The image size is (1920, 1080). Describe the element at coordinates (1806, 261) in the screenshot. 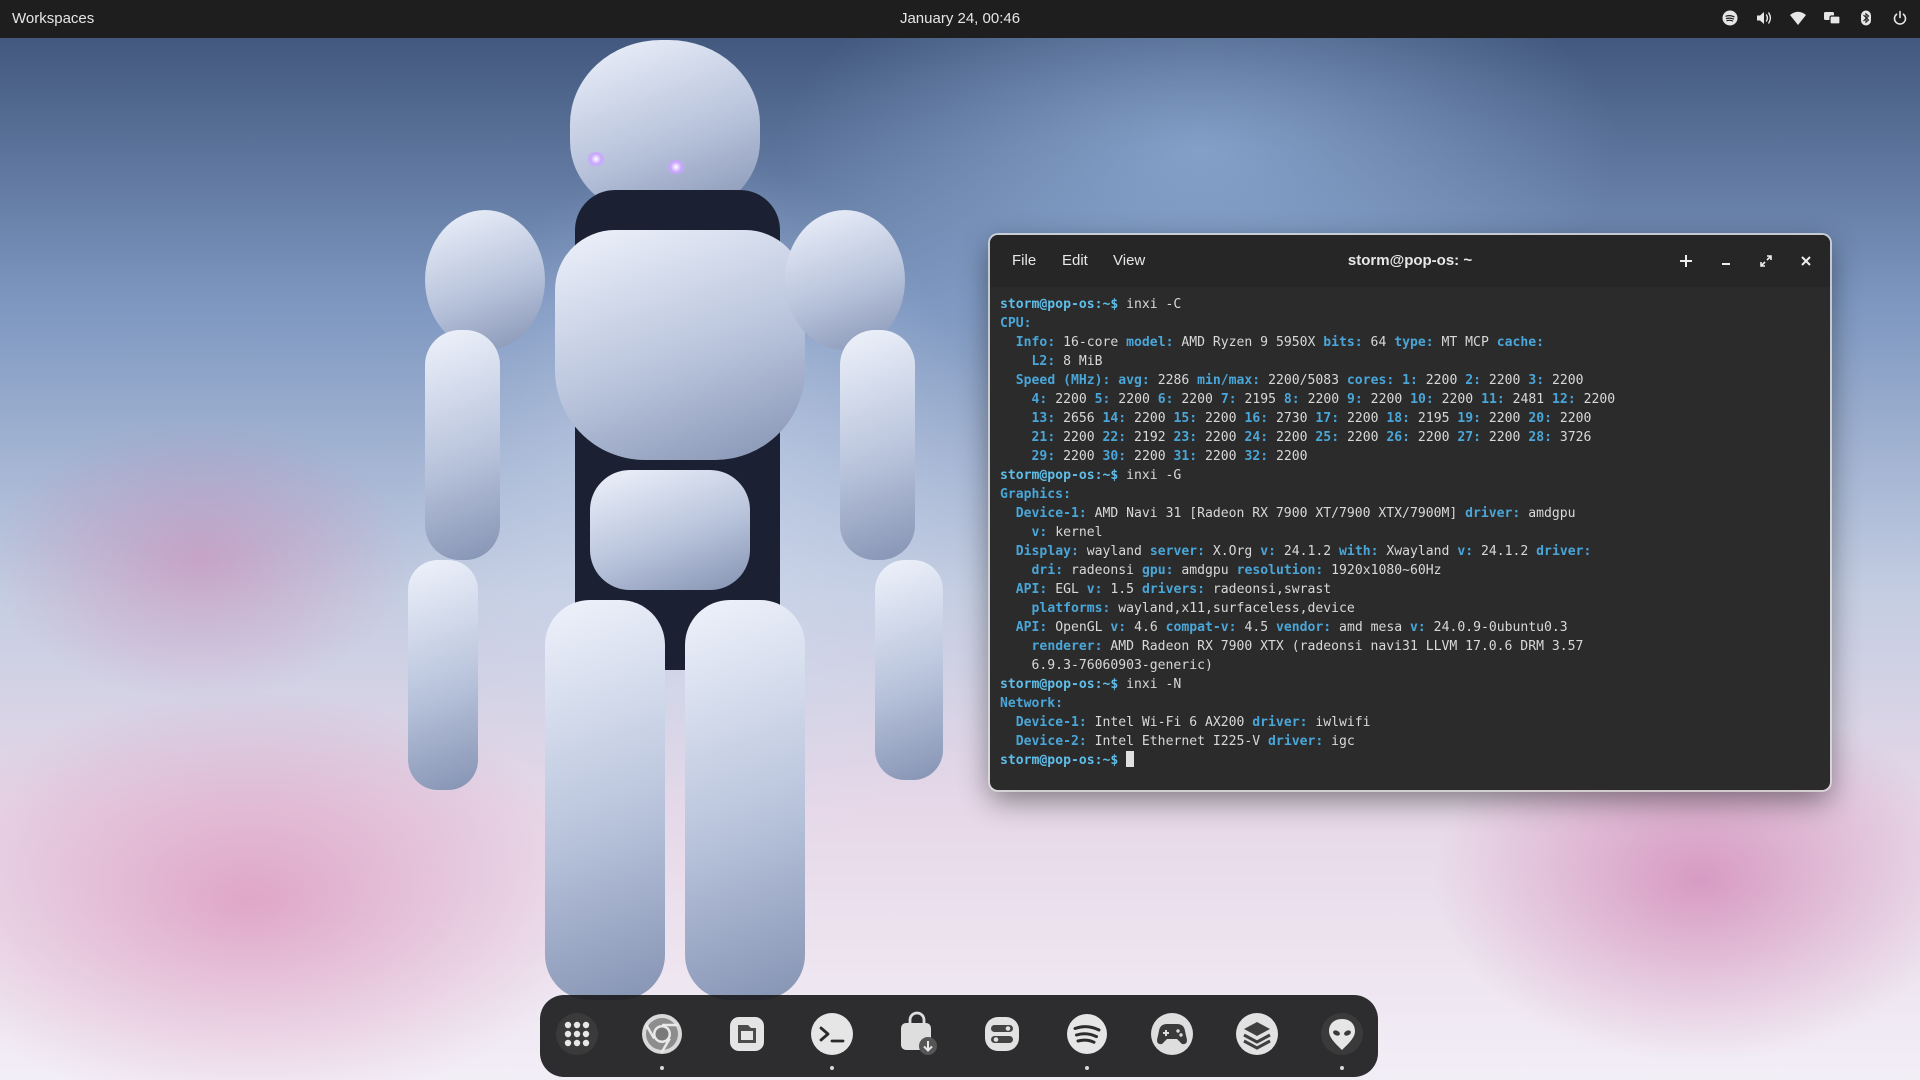

I see `close-button` at that location.